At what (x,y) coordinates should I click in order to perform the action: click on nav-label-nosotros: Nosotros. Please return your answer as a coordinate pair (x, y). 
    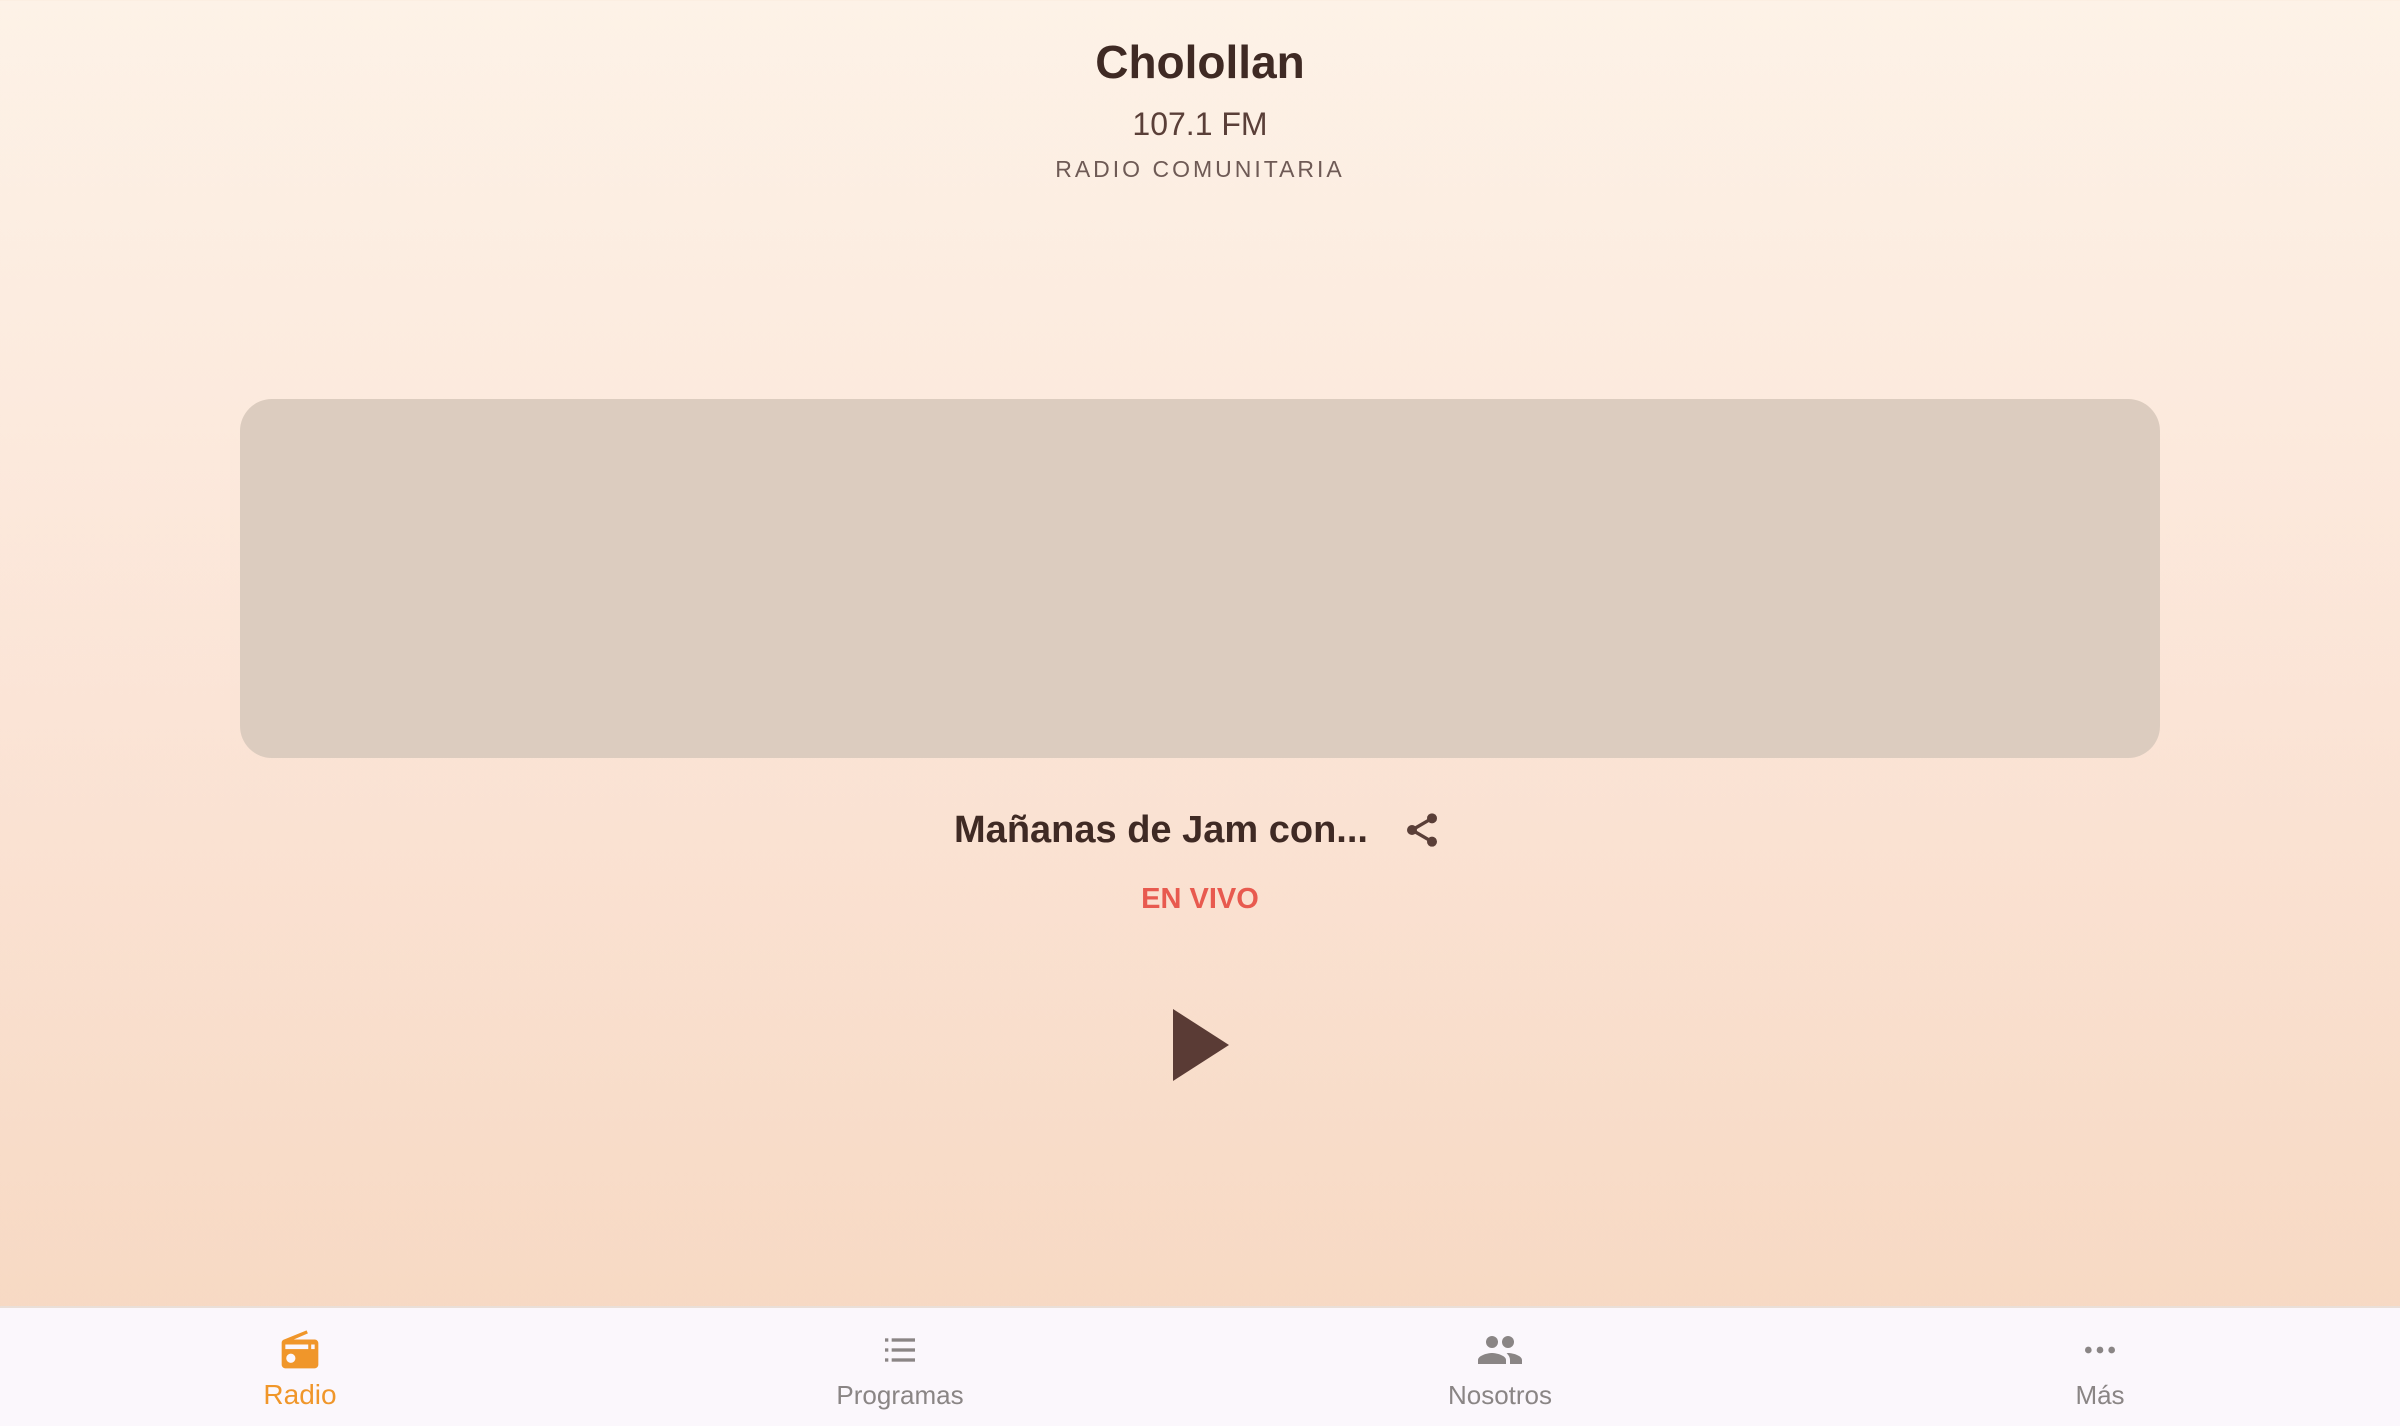
    Looking at the image, I should click on (1500, 1395).